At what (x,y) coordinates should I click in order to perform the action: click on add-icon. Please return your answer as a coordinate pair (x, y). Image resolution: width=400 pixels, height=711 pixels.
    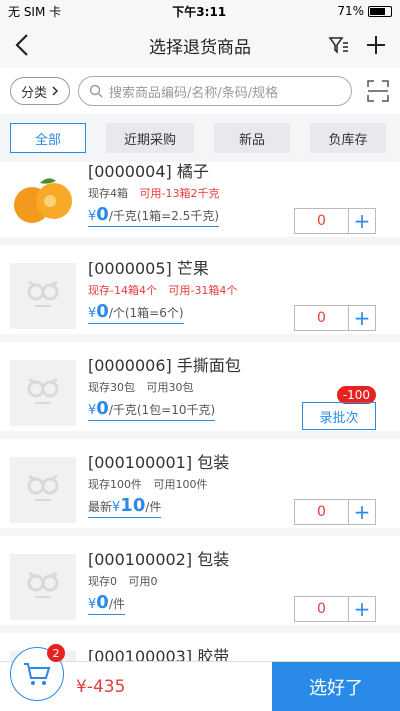
    Looking at the image, I should click on (376, 45).